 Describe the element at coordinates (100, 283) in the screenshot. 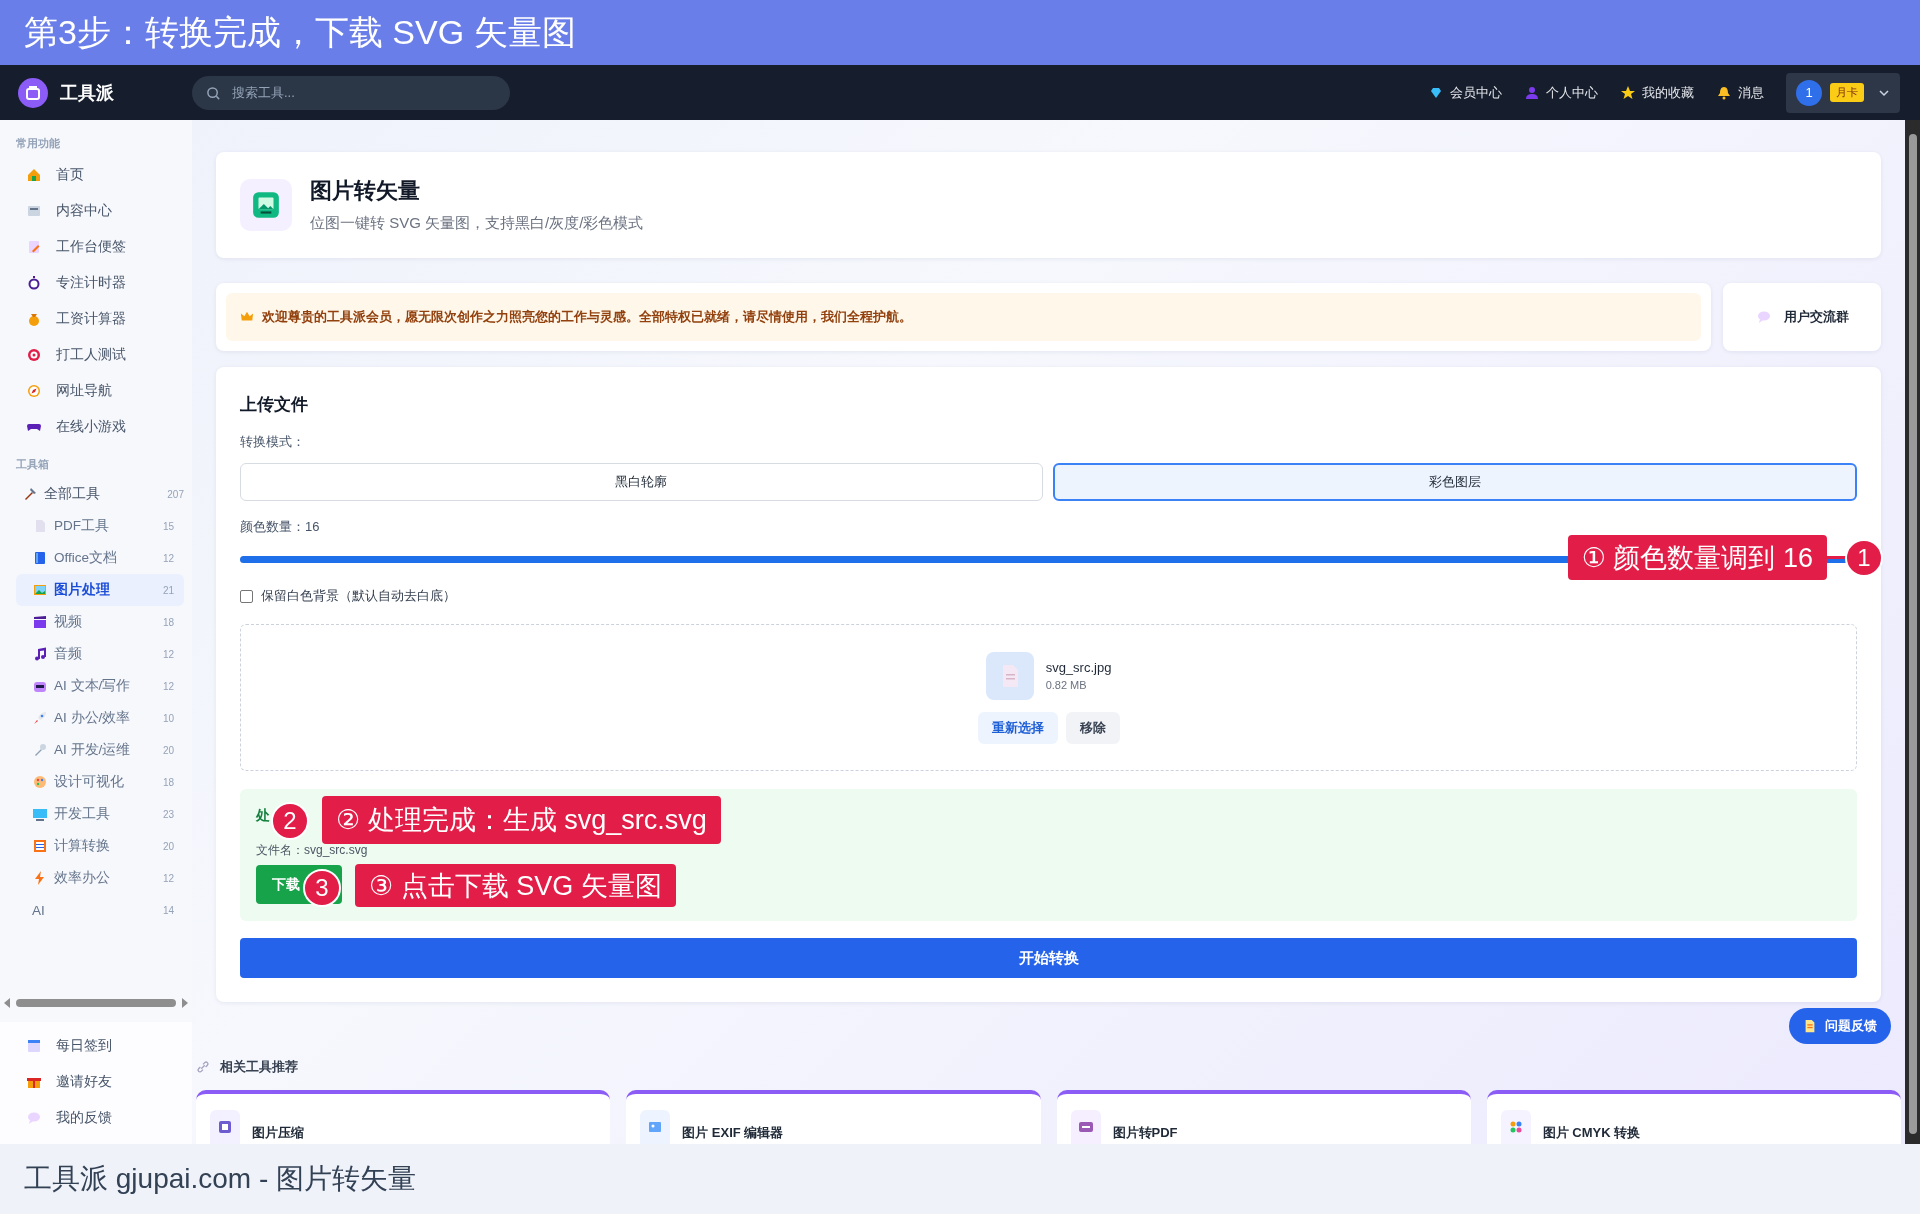

I see `sidebar-item: 专注计时器` at that location.